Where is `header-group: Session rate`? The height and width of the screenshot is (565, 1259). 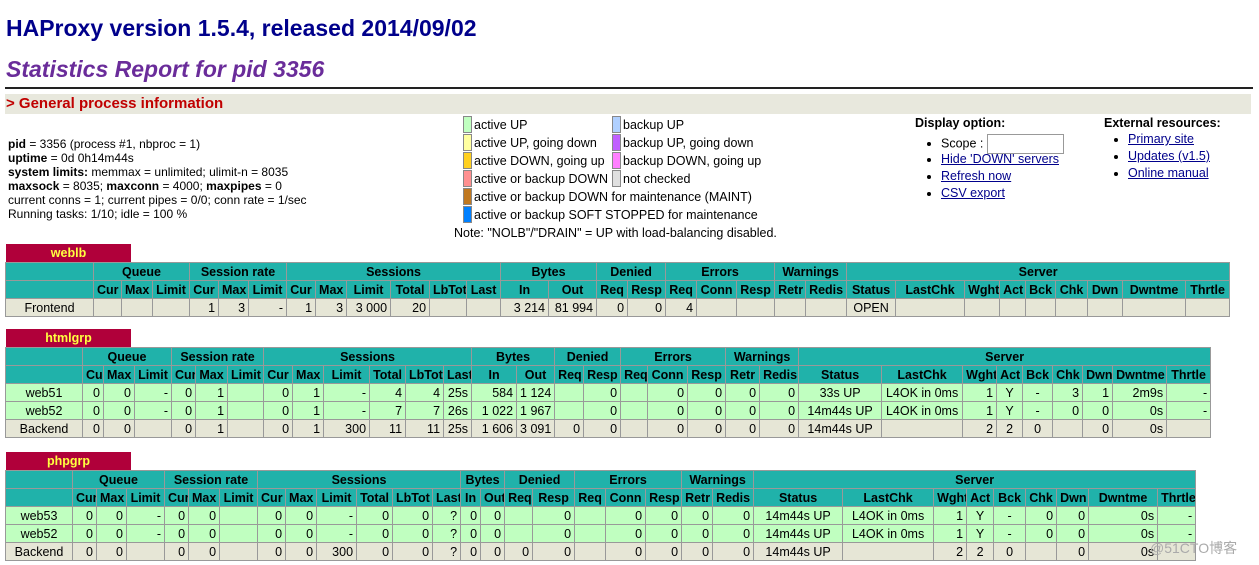
header-group: Session rate is located at coordinates (218, 356).